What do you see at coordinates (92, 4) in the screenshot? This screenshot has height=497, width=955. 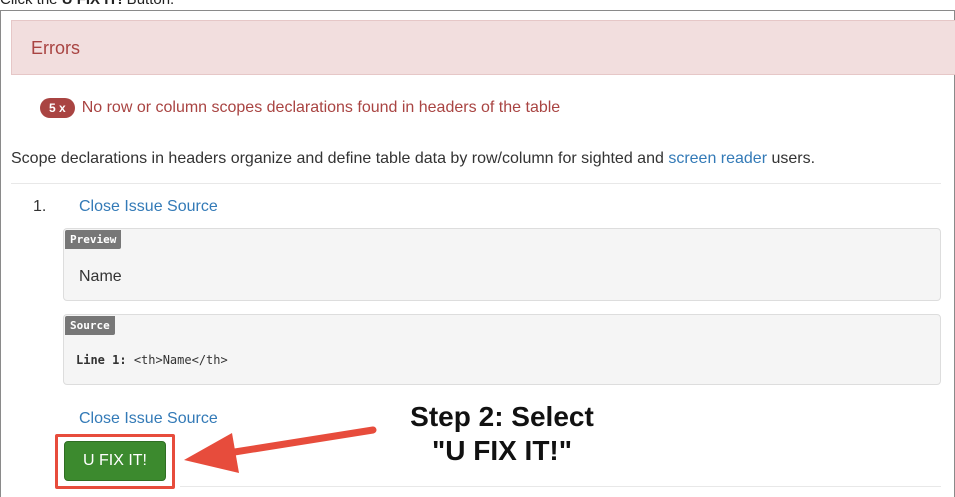 I see `caption-bold: U FIX IT!` at bounding box center [92, 4].